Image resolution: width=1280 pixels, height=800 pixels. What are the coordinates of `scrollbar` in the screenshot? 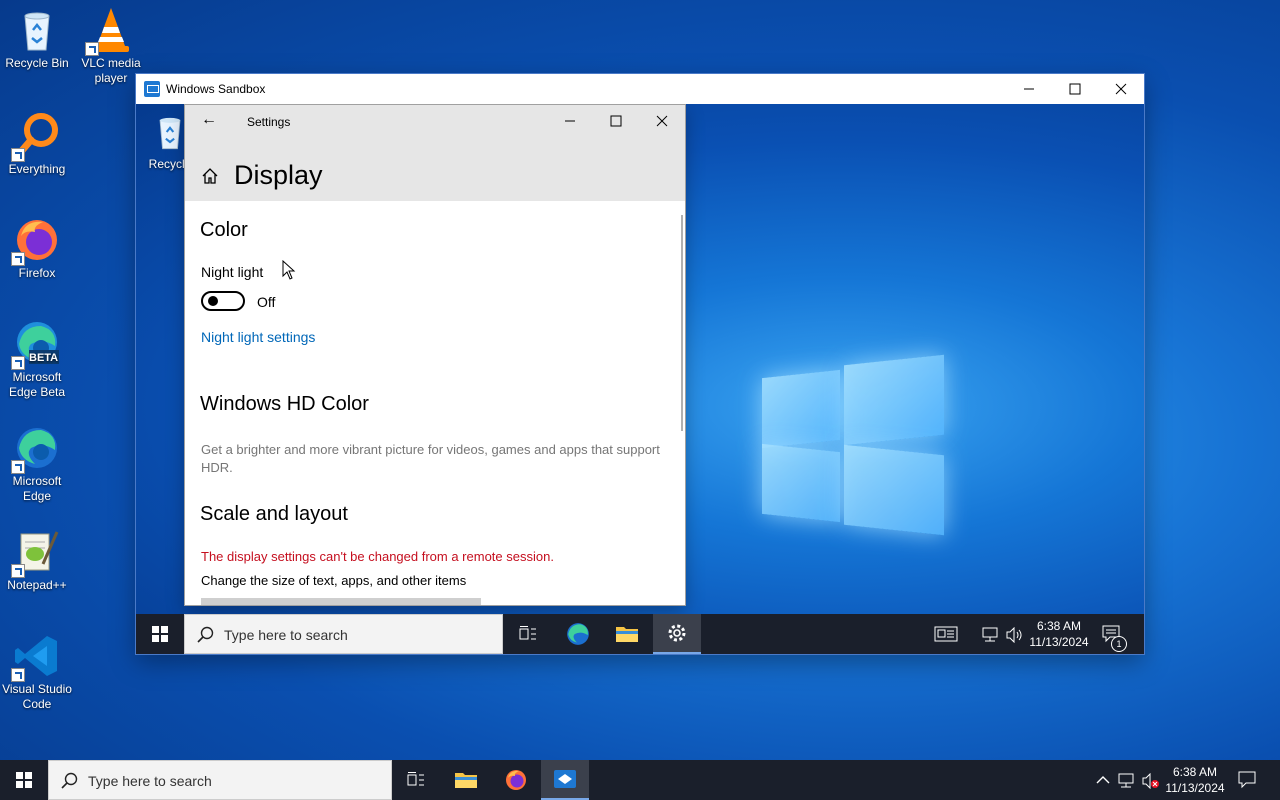 It's located at (682, 323).